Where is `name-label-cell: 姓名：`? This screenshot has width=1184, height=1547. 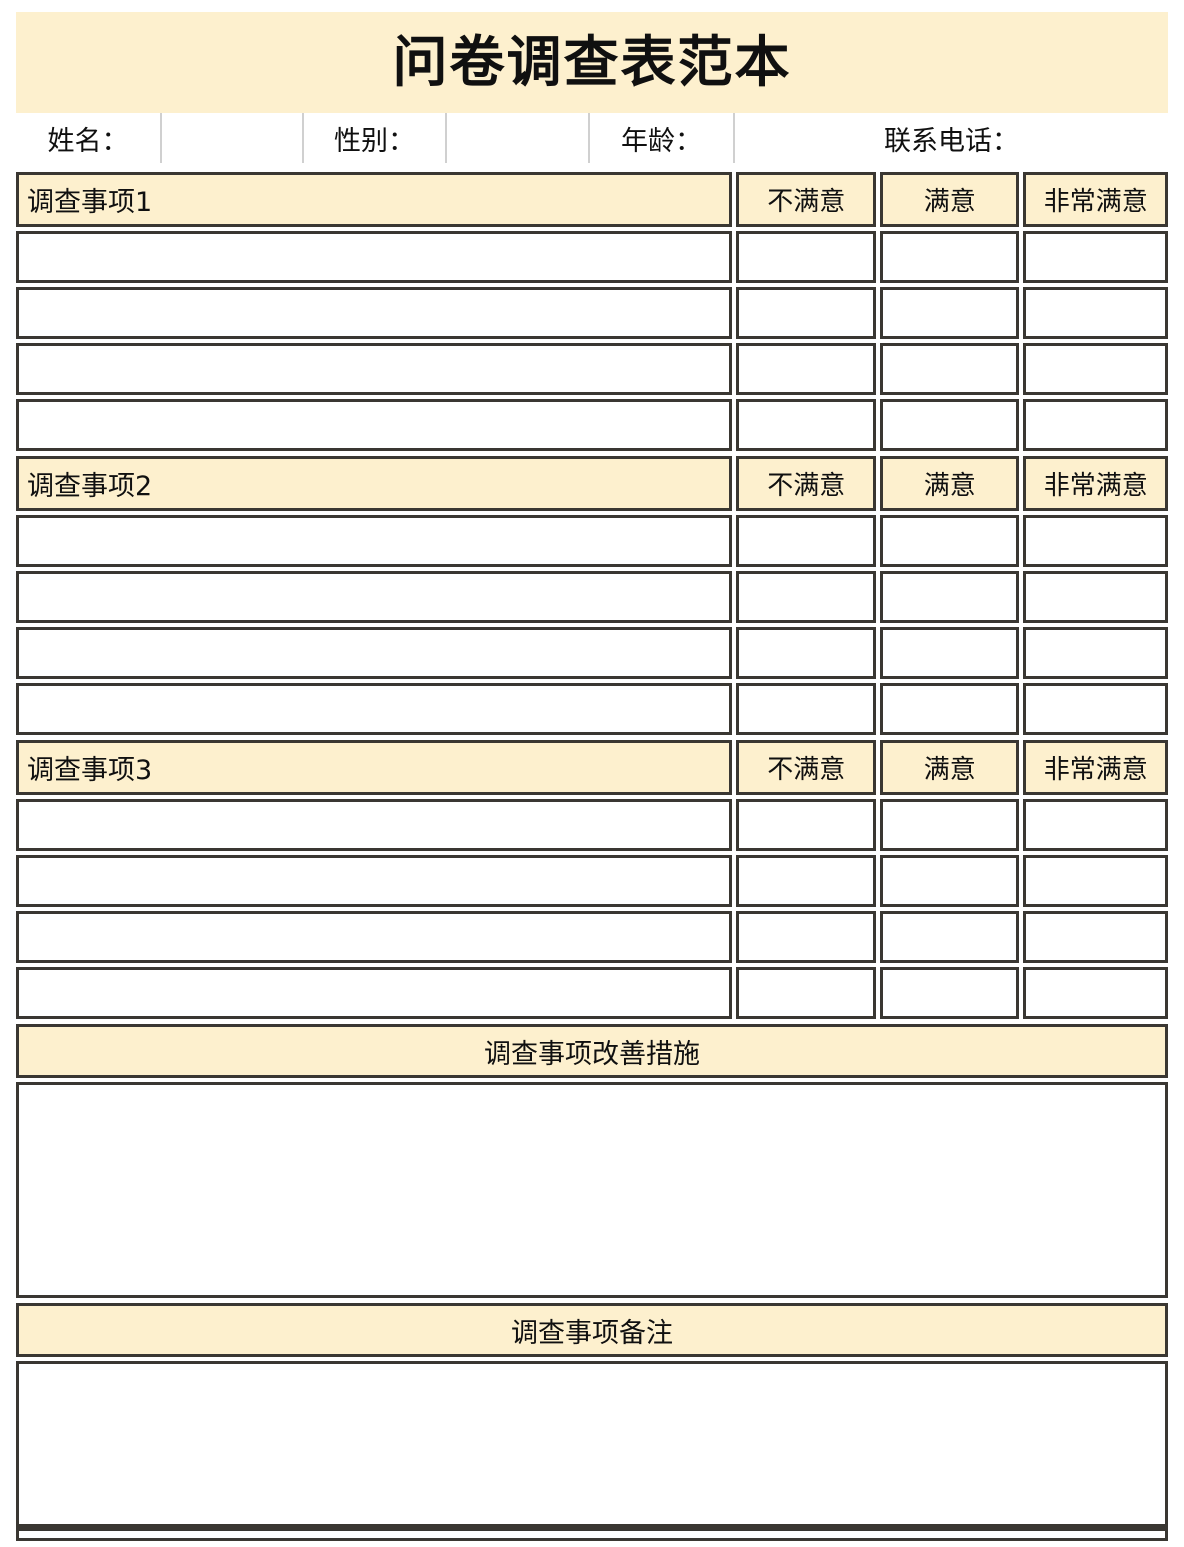 name-label-cell: 姓名： is located at coordinates (89, 138).